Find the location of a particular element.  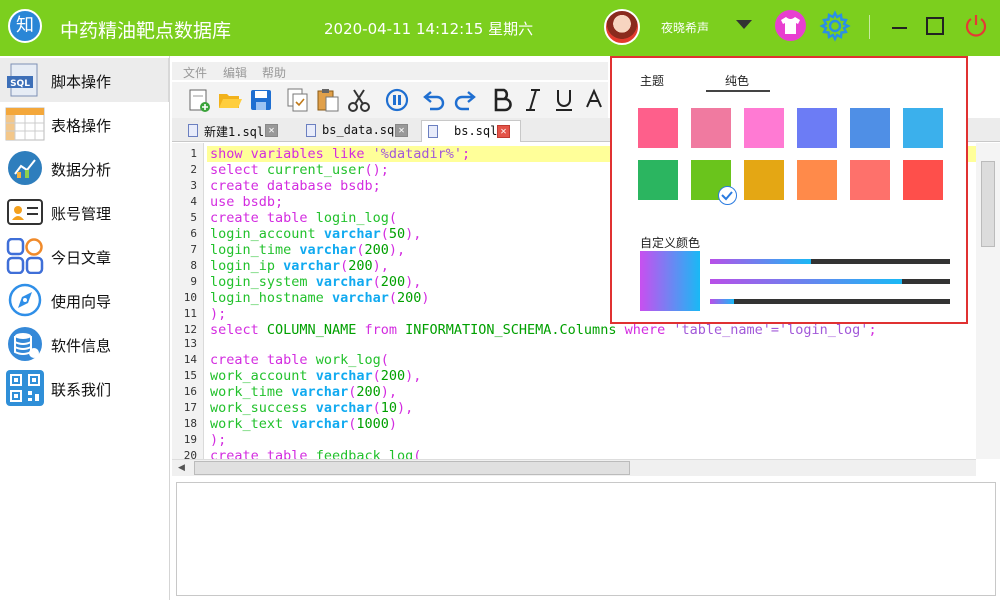

editor-horizontal-scrollbar: ◀ is located at coordinates (574, 467).